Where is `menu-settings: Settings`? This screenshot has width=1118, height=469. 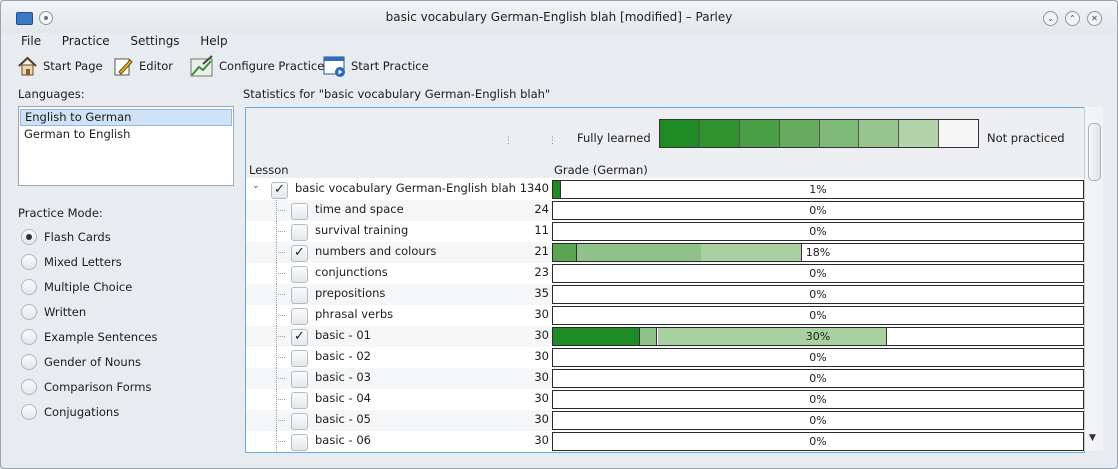 menu-settings: Settings is located at coordinates (154, 41).